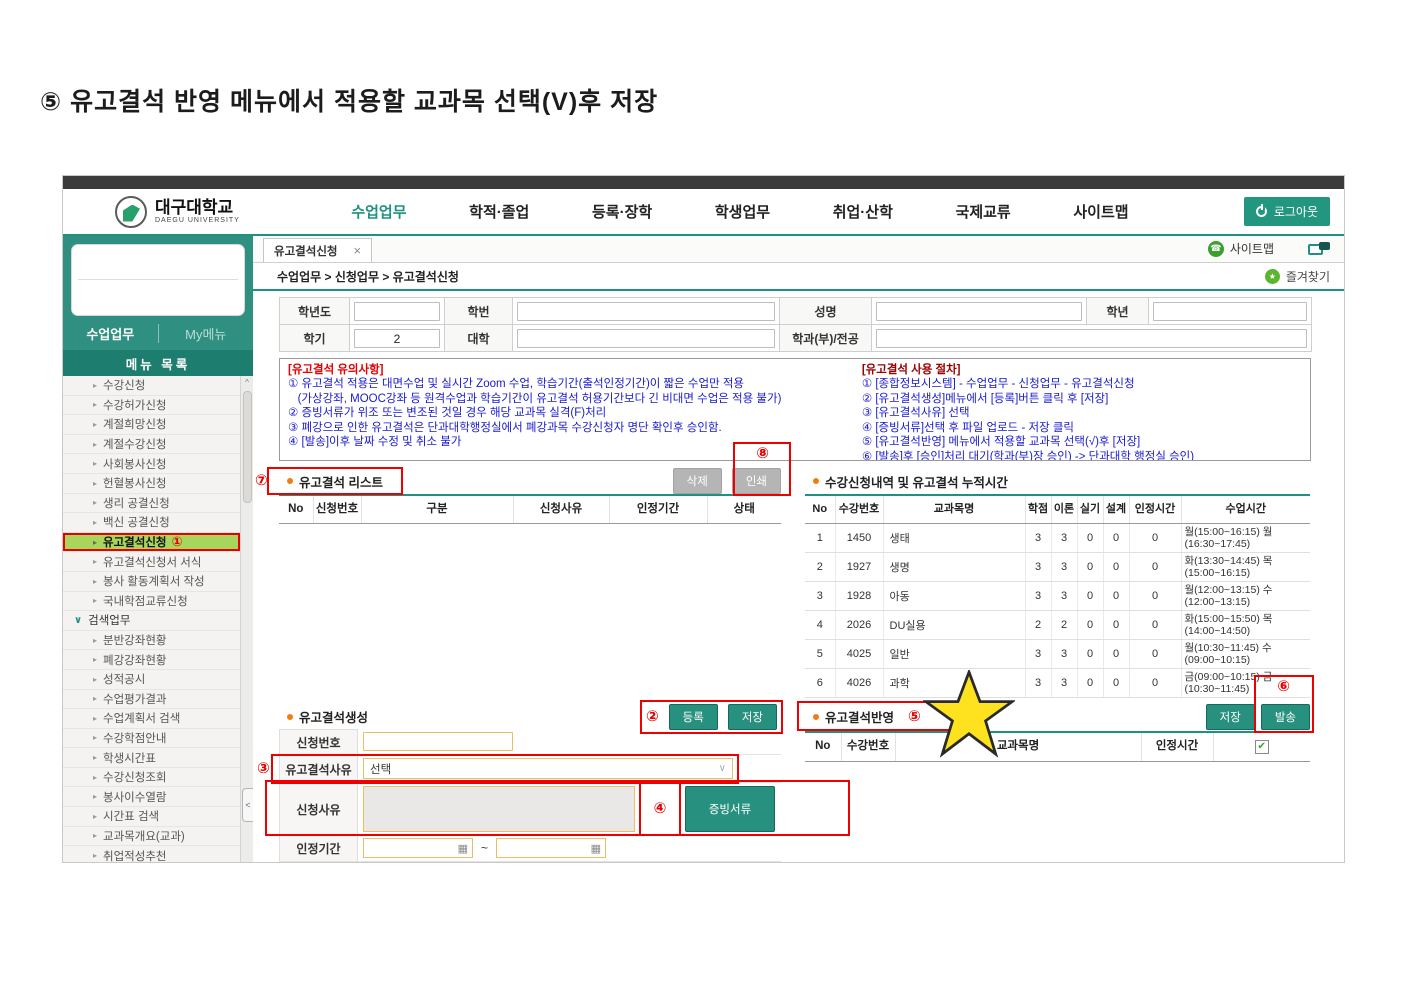  Describe the element at coordinates (158, 280) in the screenshot. I see `profile-card` at that location.